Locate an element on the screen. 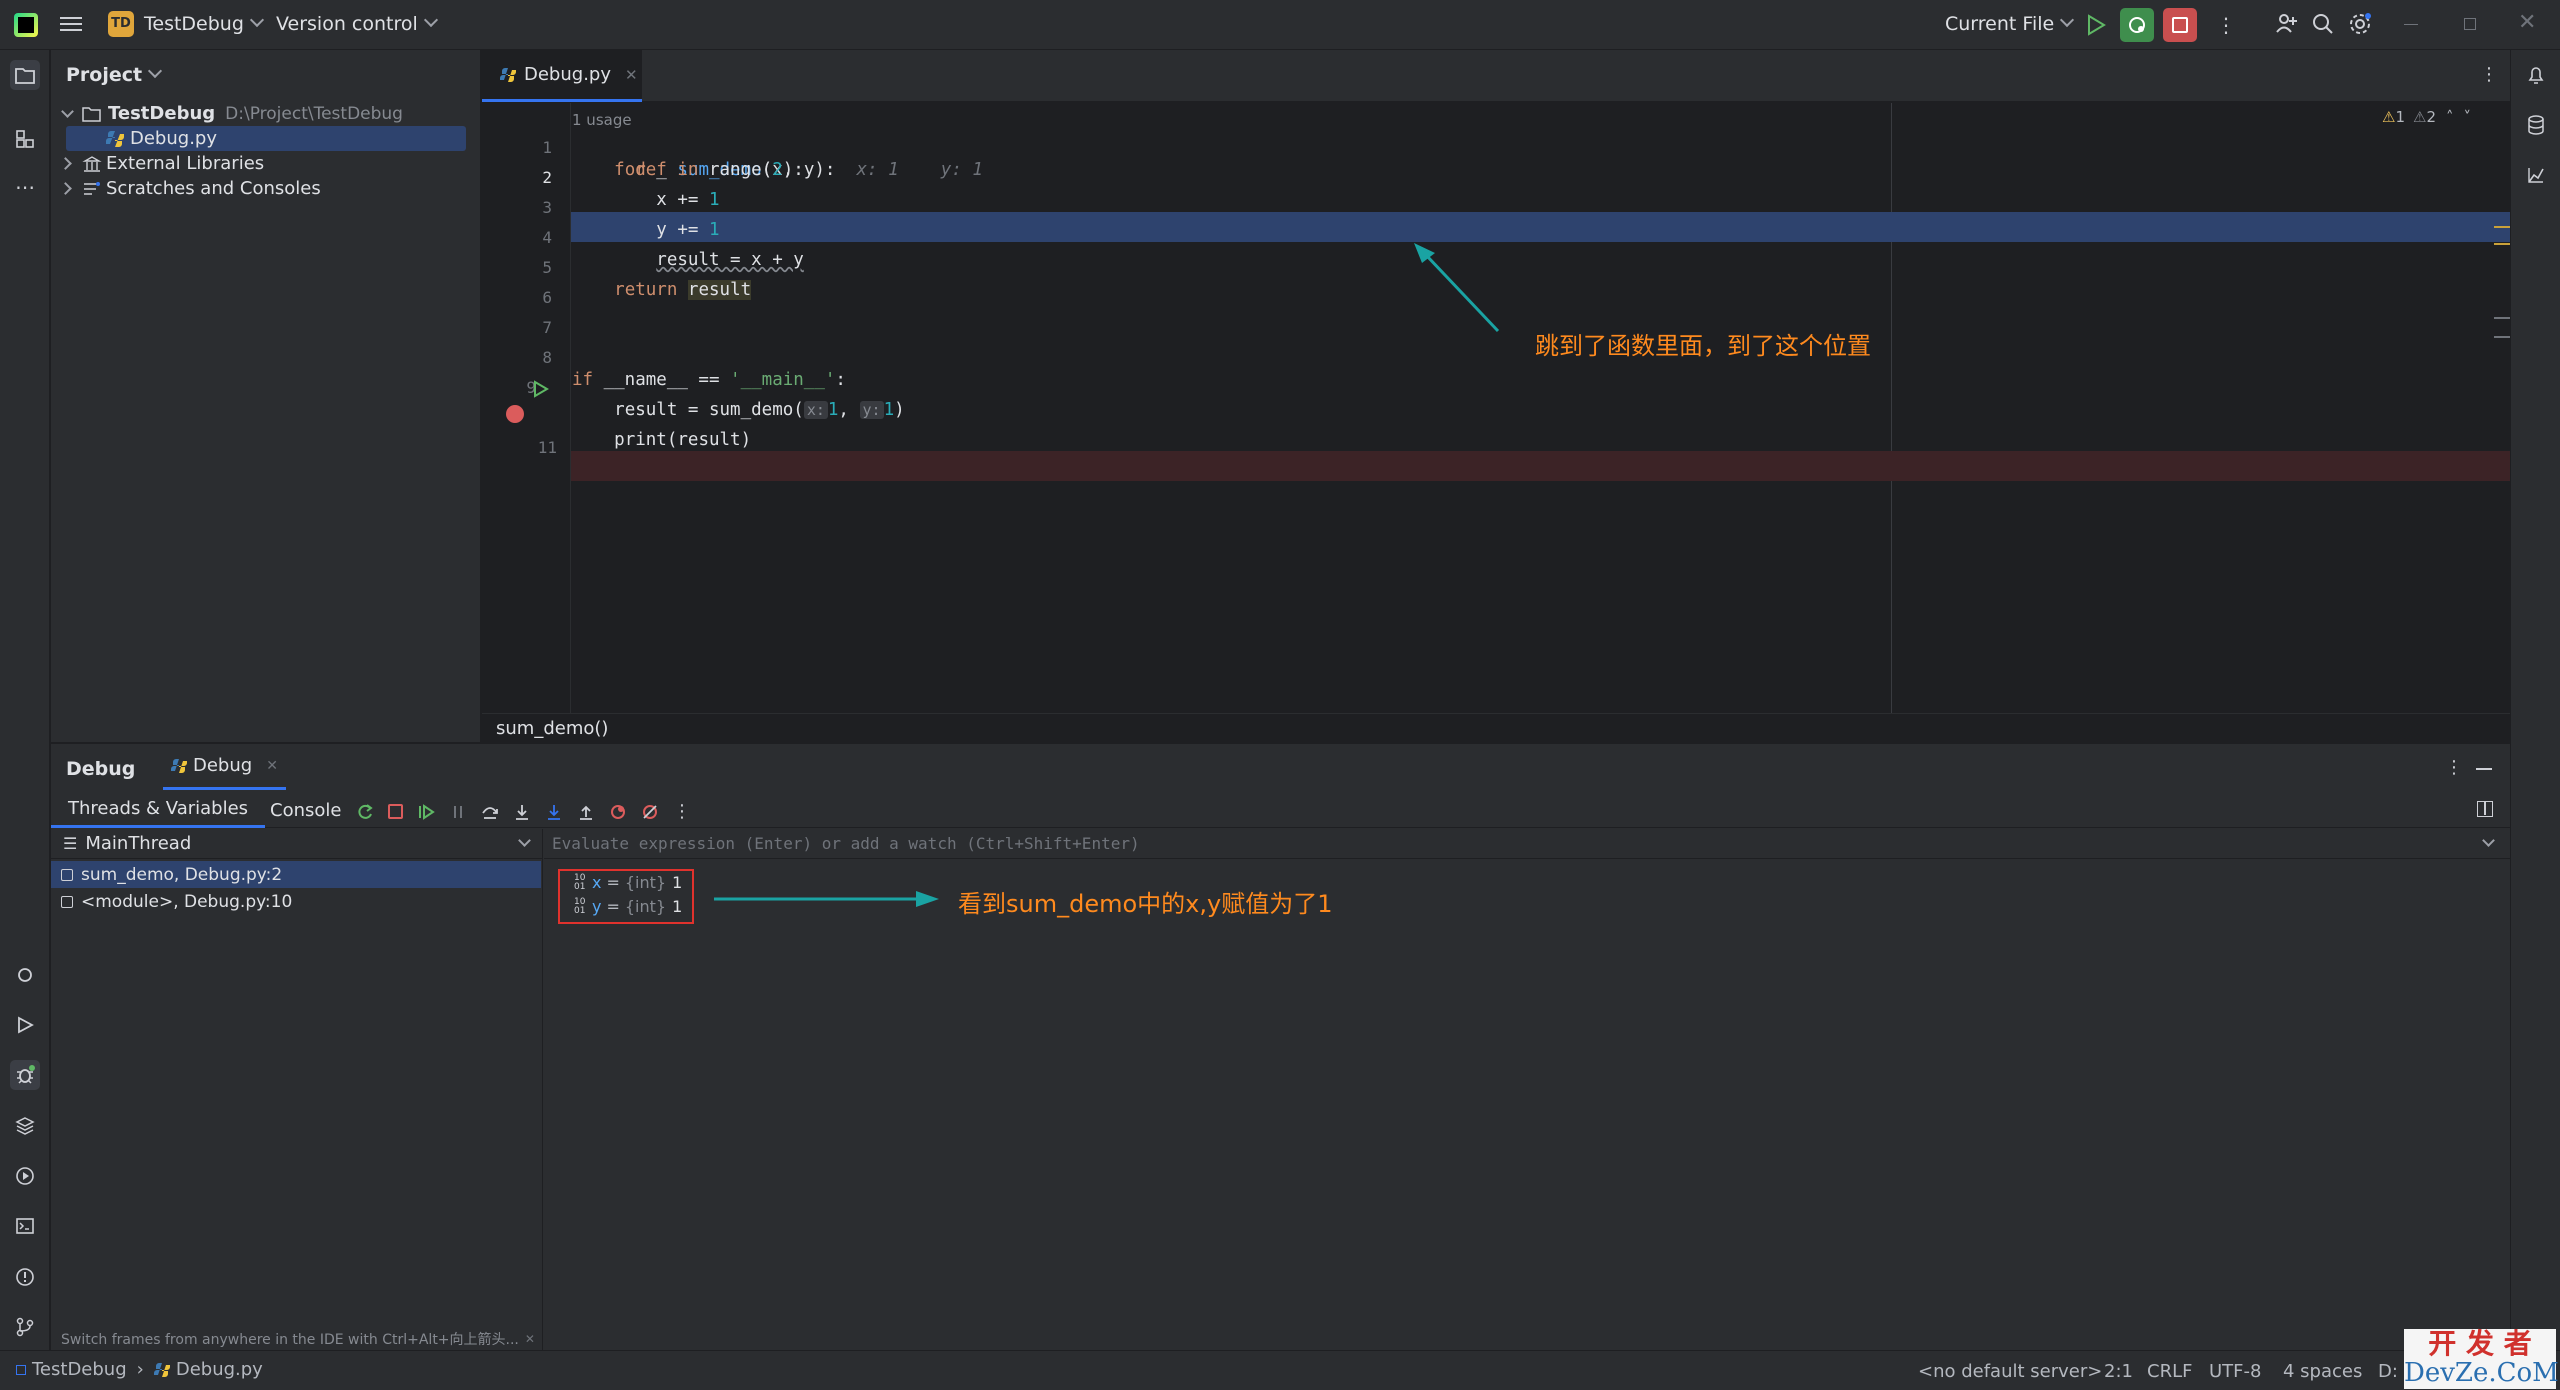 The width and height of the screenshot is (2560, 1390). file-encoding: UTF-8 is located at coordinates (2235, 1371).